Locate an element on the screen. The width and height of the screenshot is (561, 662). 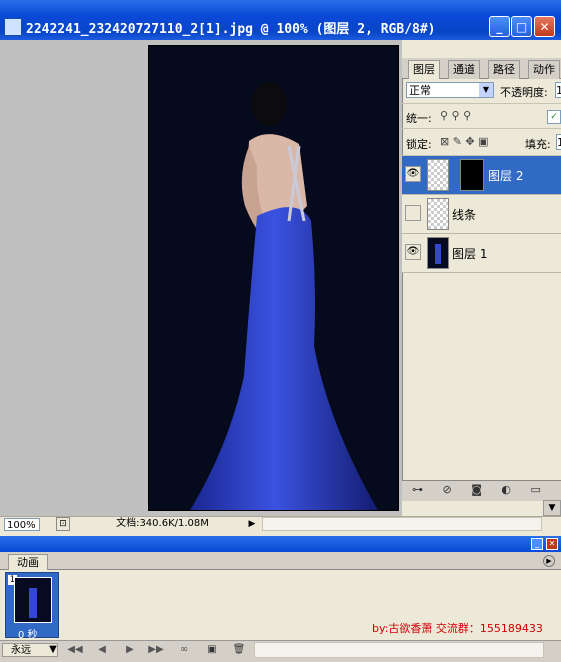
layers-panel-tabs: 图层 通道 路径 动作 is located at coordinates (481, 68).